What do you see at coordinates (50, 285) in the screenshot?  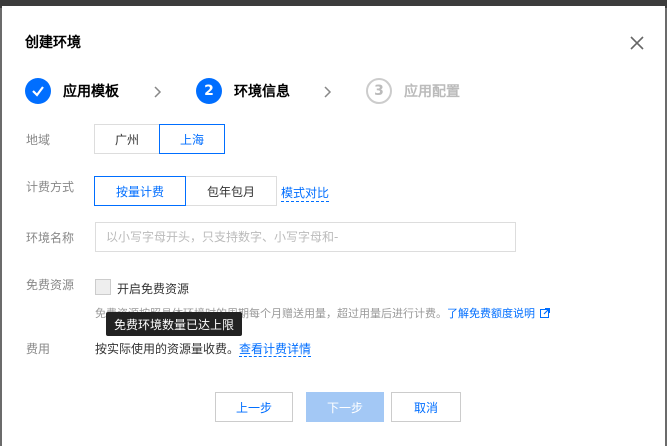 I see `free-resource-label: 免费资源` at bounding box center [50, 285].